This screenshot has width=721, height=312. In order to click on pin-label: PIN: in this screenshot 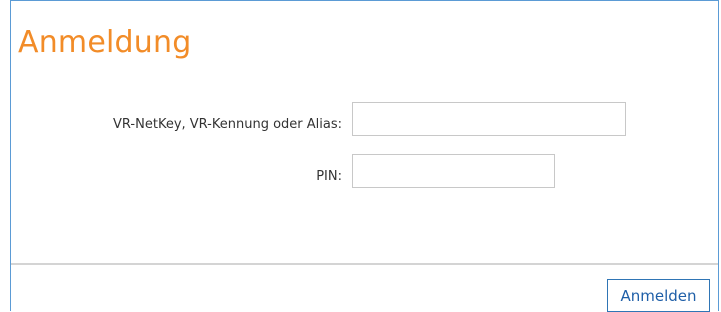, I will do `click(329, 176)`.